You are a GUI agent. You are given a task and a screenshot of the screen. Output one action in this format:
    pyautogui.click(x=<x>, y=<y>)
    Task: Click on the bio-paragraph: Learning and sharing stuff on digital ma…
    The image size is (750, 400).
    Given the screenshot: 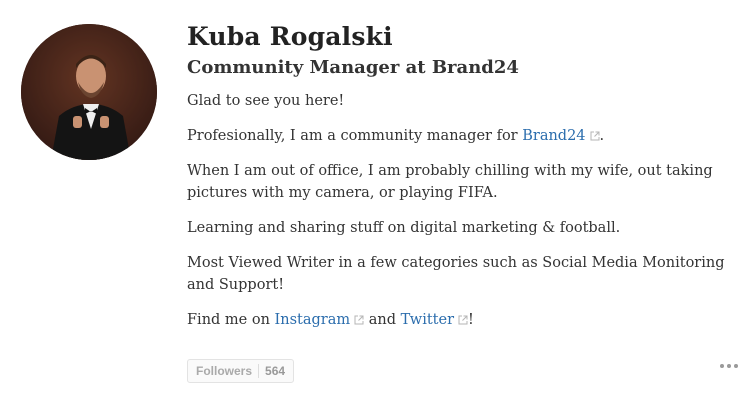 What is the action you would take?
    pyautogui.click(x=404, y=228)
    